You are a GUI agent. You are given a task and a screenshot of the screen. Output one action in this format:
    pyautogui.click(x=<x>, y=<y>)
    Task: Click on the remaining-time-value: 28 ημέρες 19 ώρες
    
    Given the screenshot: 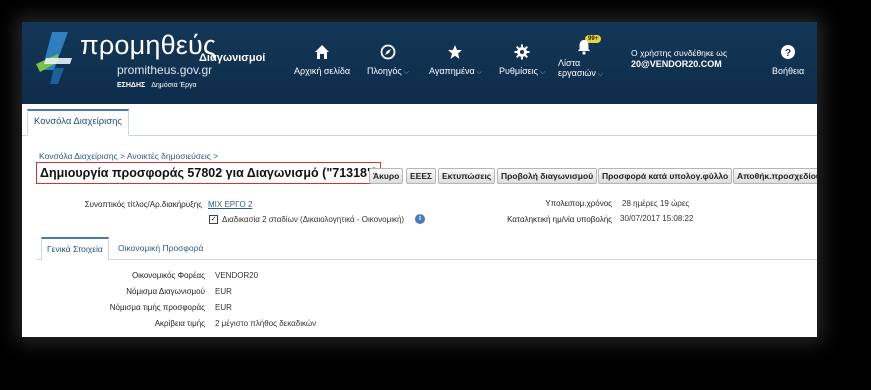 What is the action you would take?
    pyautogui.click(x=656, y=203)
    